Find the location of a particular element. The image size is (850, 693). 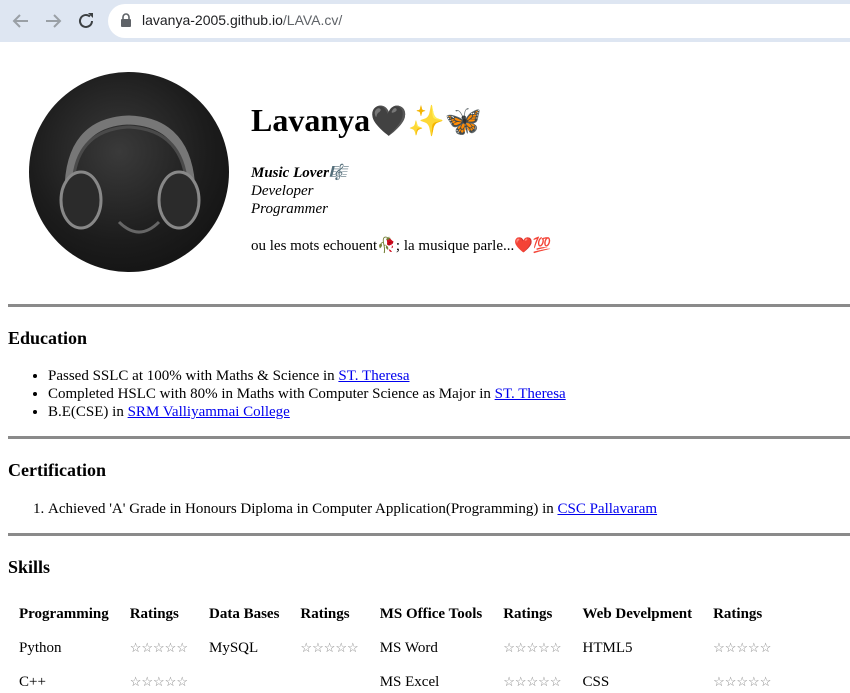

forward-button is located at coordinates (53, 21).